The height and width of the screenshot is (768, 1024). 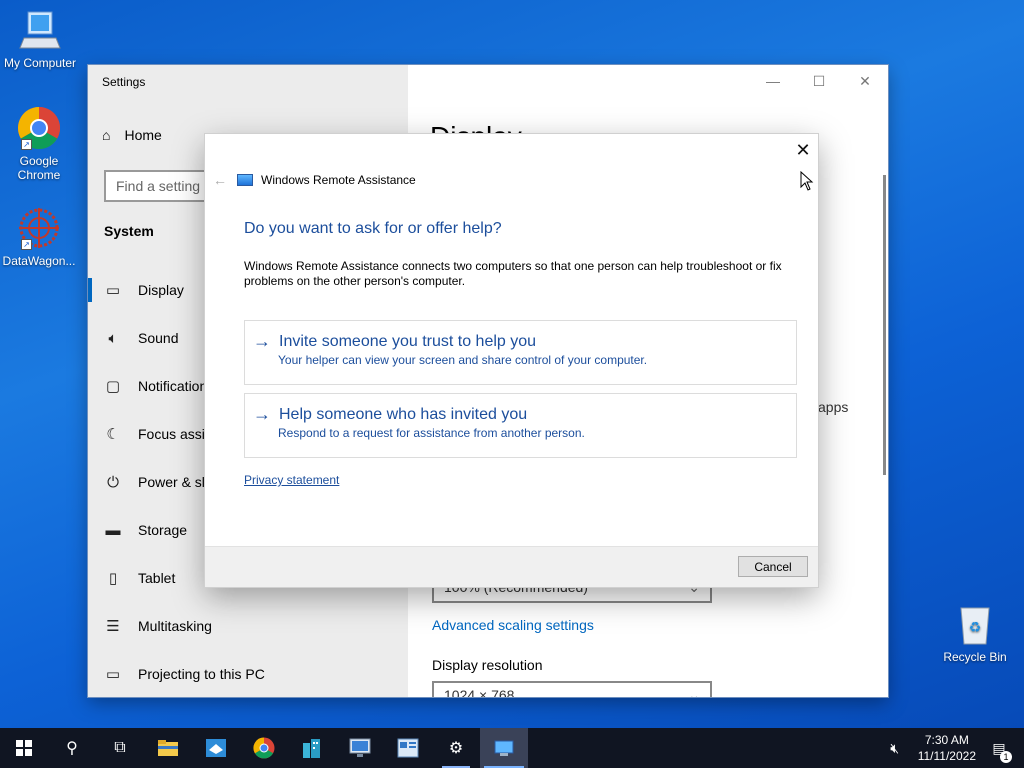 What do you see at coordinates (479, 692) in the screenshot?
I see `resolution-value: 1024 × 768` at bounding box center [479, 692].